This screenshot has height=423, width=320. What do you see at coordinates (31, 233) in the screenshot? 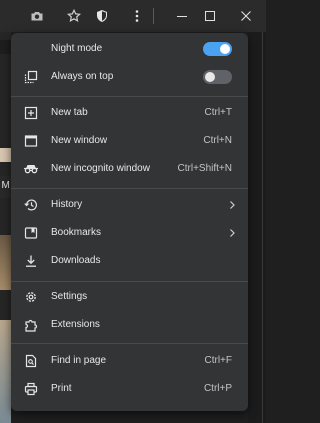
I see `bookmarks-icon` at bounding box center [31, 233].